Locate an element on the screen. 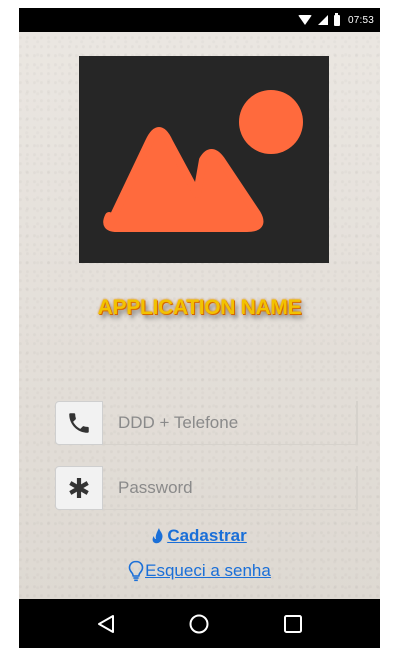 This screenshot has height=672, width=412. forgot-password-link: Esqueci a senha is located at coordinates (199, 571).